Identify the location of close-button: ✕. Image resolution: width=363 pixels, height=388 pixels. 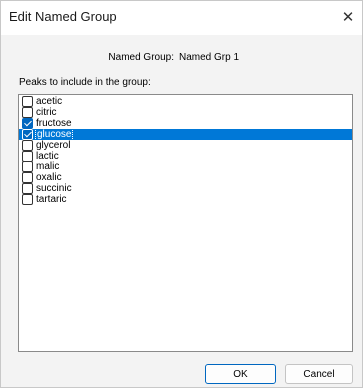
(348, 17).